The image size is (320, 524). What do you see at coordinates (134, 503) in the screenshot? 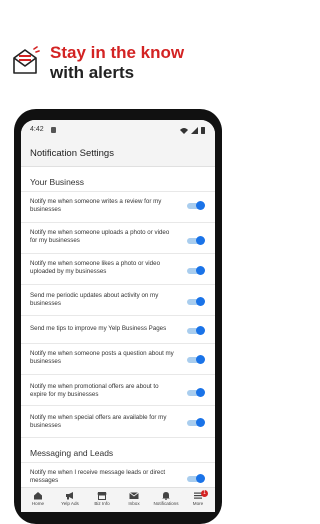
I see `tab-label: Inbox` at bounding box center [134, 503].